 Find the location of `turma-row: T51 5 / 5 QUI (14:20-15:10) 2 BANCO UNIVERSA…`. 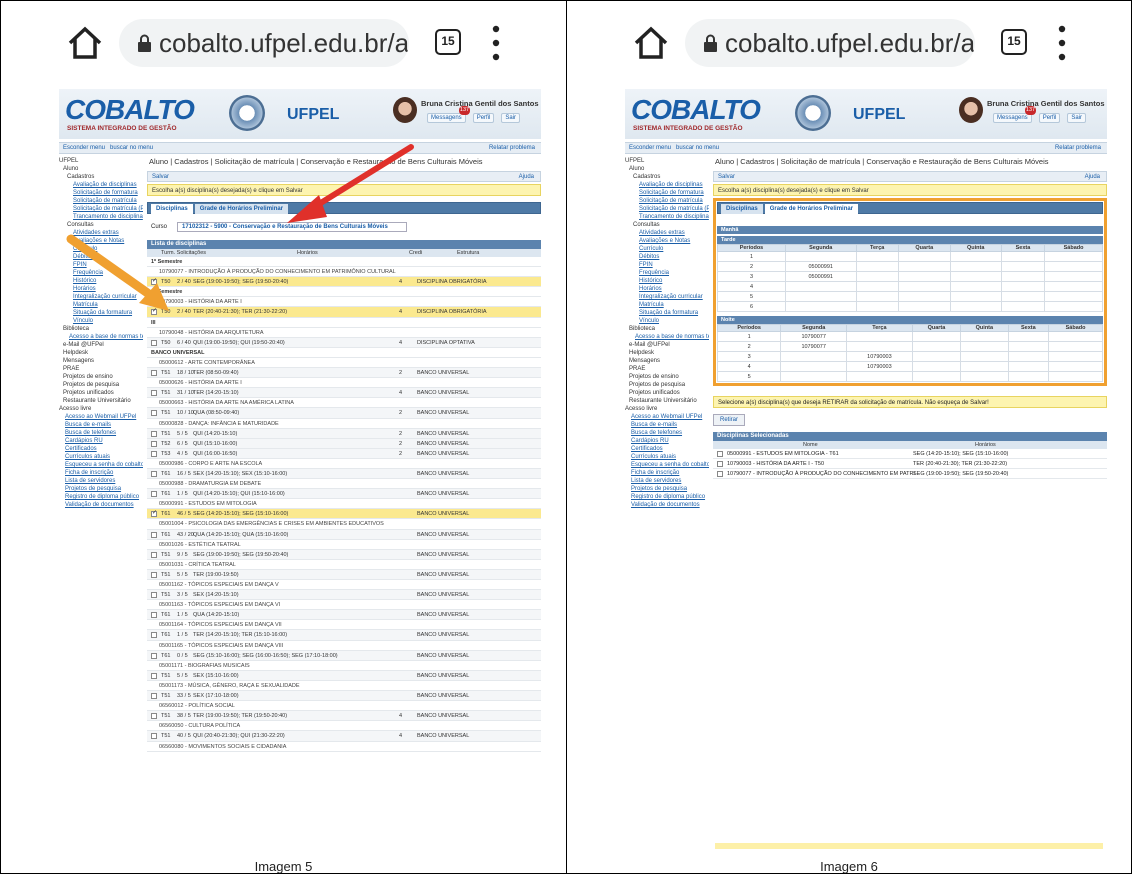

turma-row: T51 5 / 5 QUI (14:20-15:10) 2 BANCO UNIVERSA… is located at coordinates (344, 433).